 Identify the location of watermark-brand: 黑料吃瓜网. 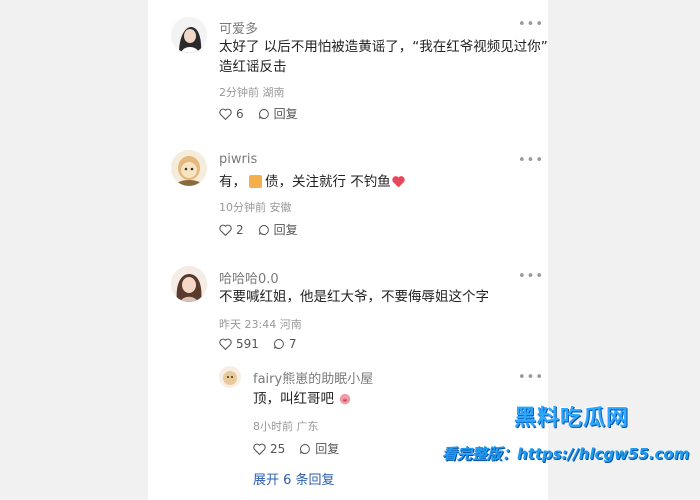
(572, 418).